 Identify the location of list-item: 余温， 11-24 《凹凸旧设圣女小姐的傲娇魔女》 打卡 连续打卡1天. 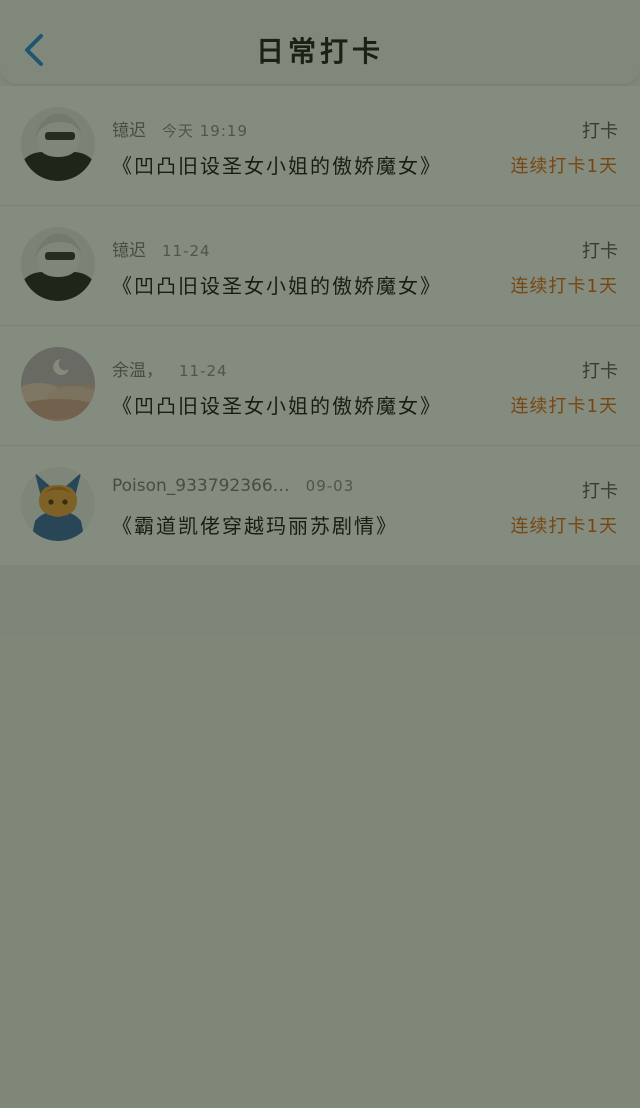
(320, 386).